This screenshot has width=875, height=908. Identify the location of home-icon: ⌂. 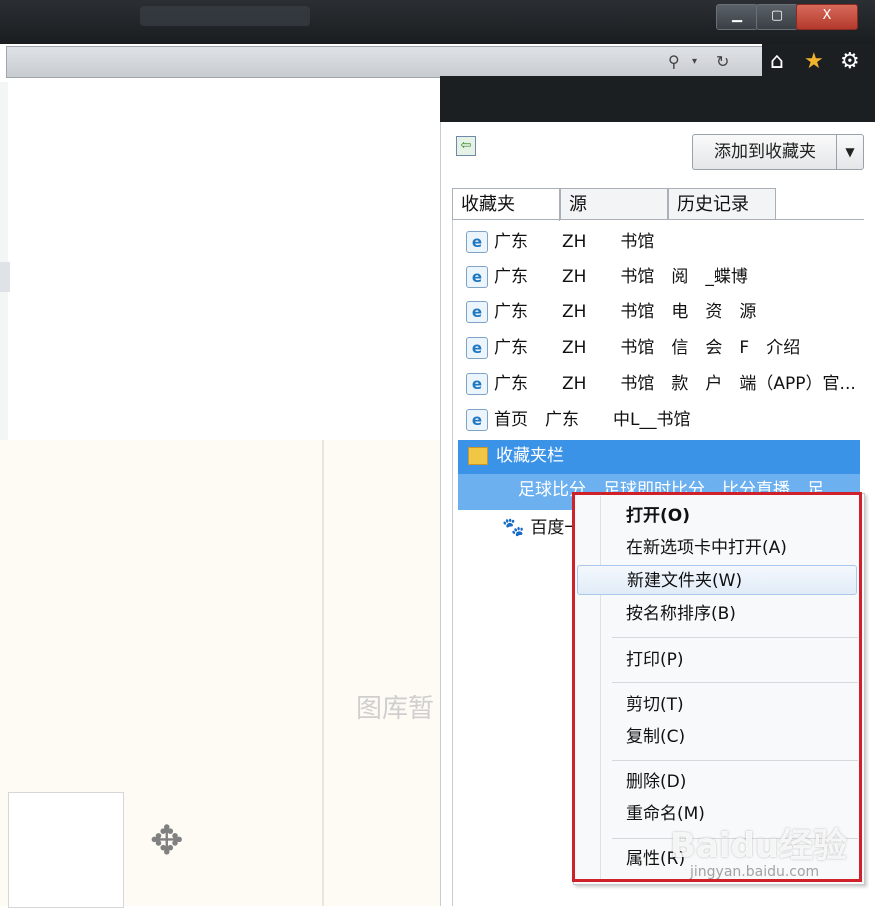
(777, 62).